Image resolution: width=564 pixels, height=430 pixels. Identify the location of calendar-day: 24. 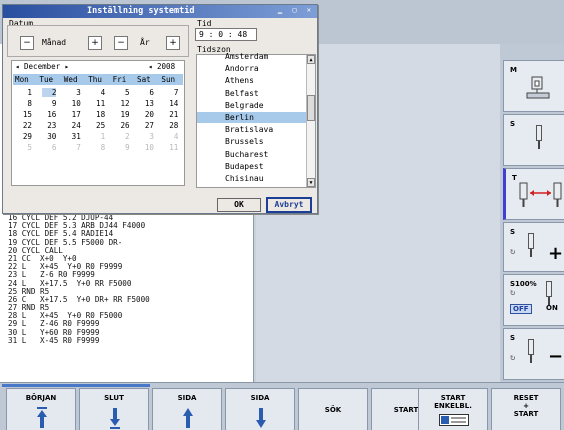
(74, 125).